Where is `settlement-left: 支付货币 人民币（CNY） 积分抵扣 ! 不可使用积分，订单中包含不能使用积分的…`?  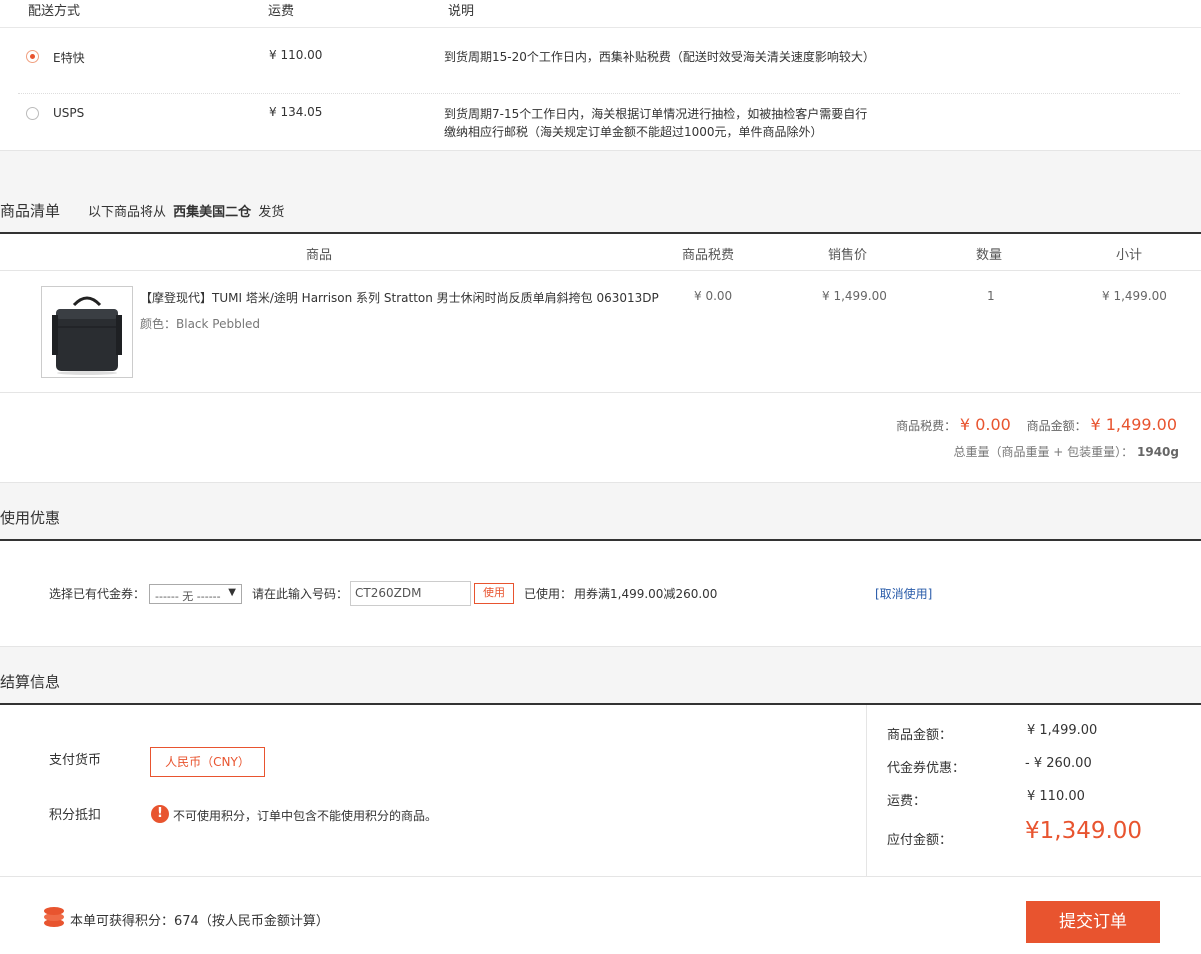
settlement-left: 支付货币 人民币（CNY） 积分抵扣 ! 不可使用积分，订单中包含不能使用积分的… is located at coordinates (433, 791).